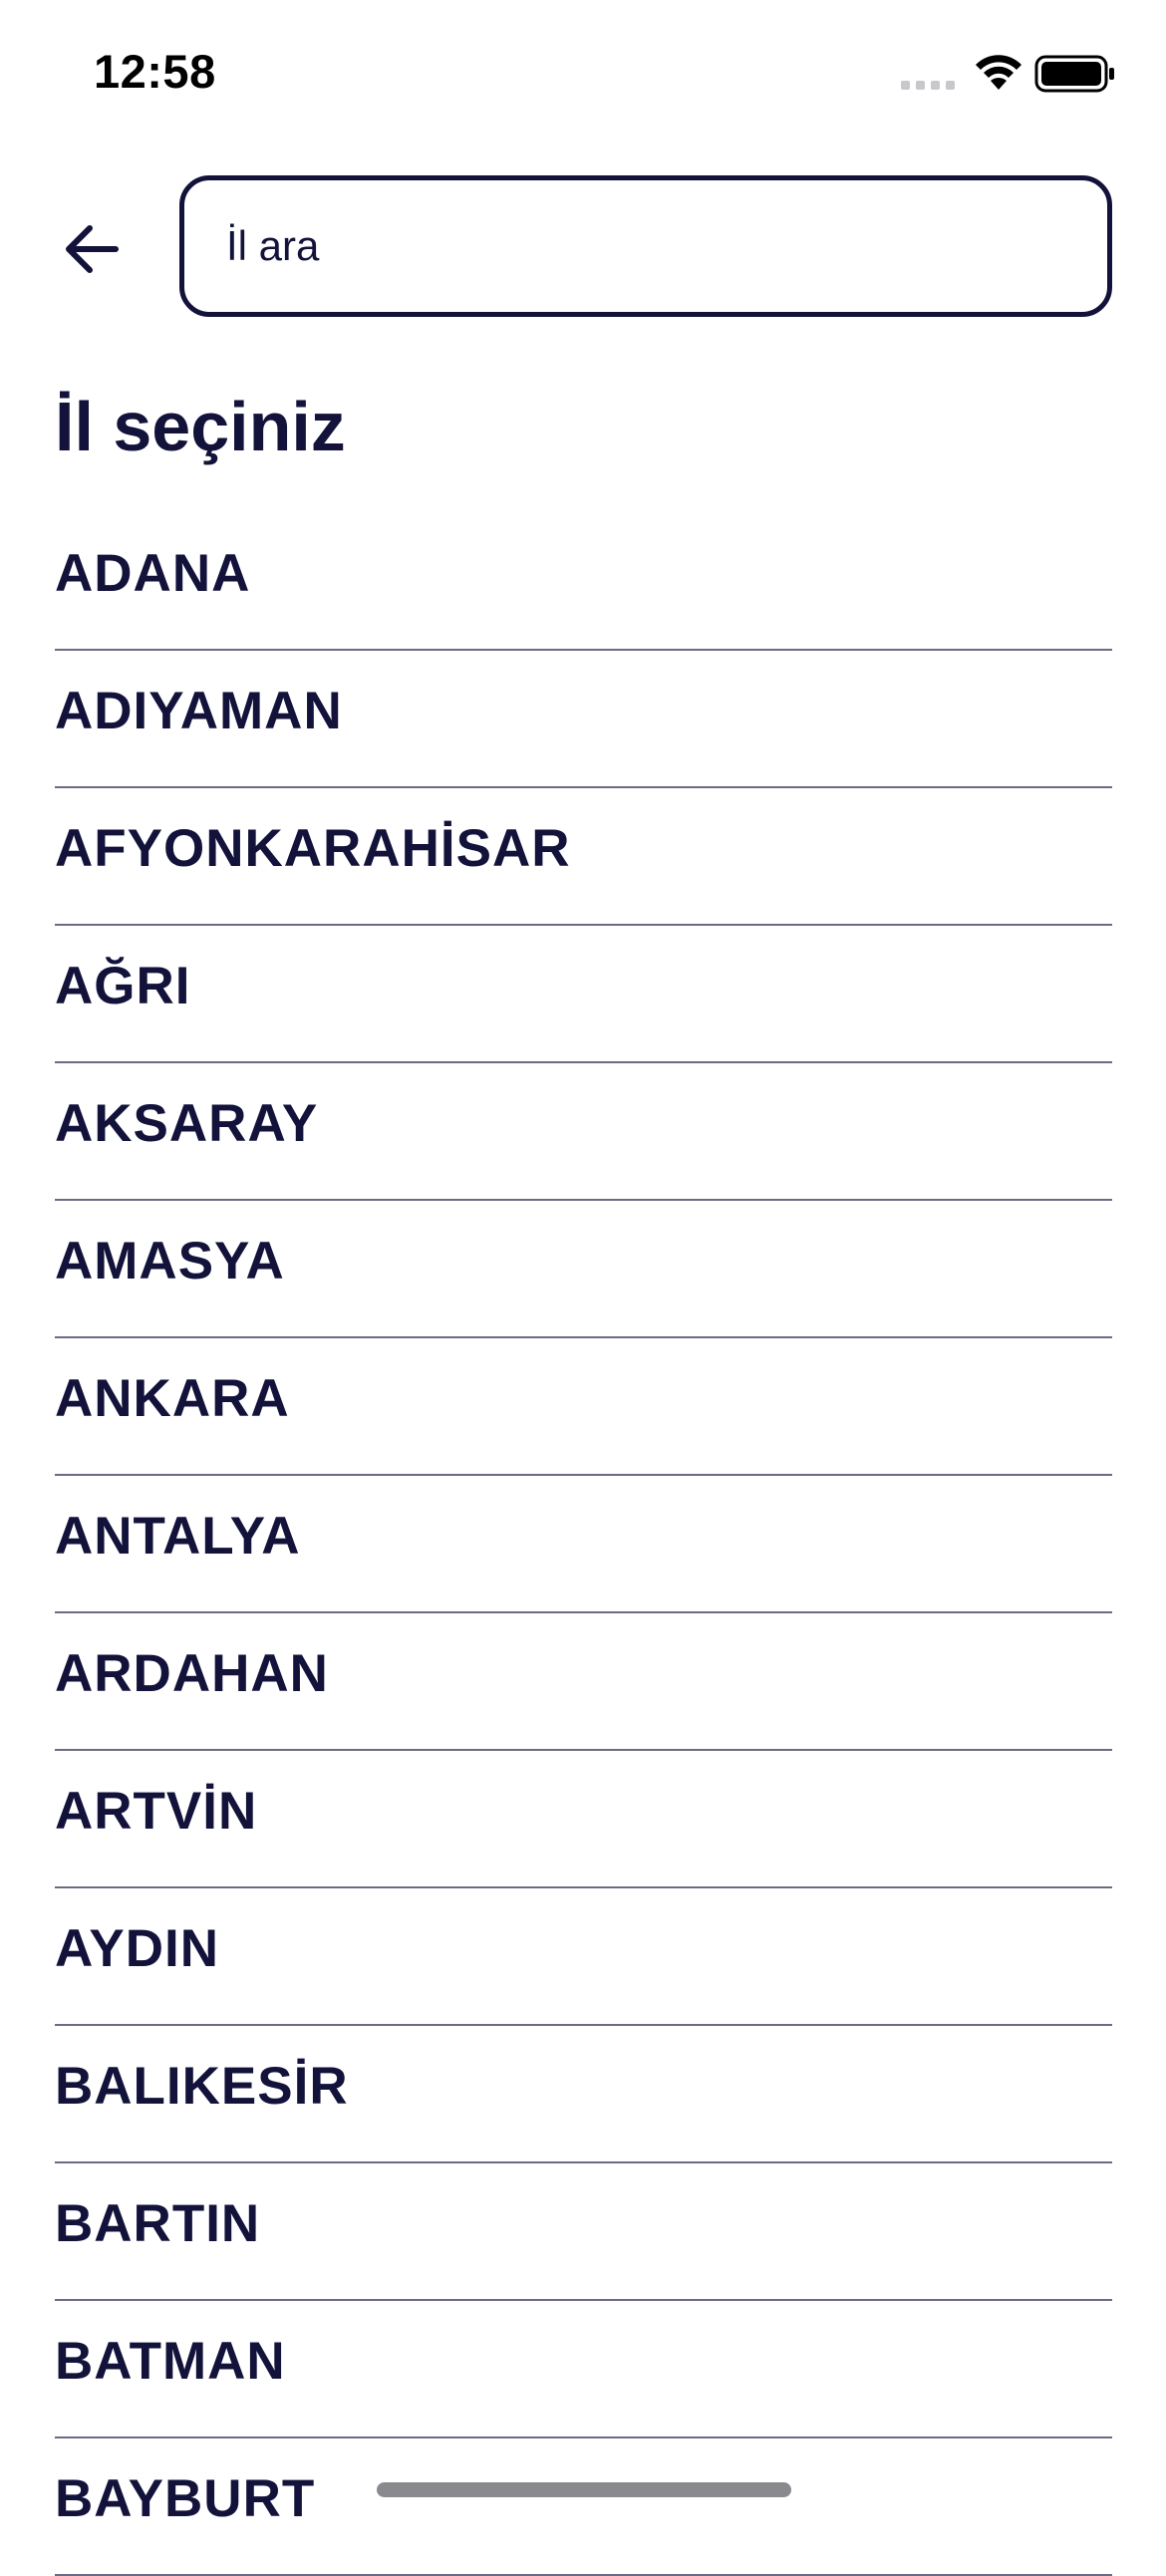 The image size is (1166, 2576). I want to click on signal-dots-icon, so click(928, 85).